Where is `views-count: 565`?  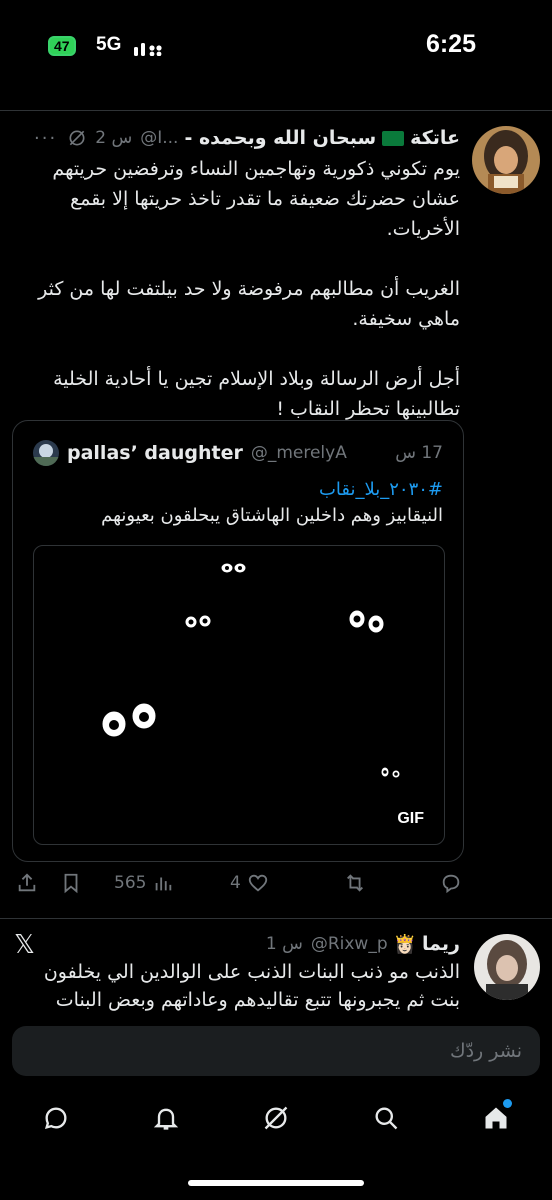 views-count: 565 is located at coordinates (130, 883).